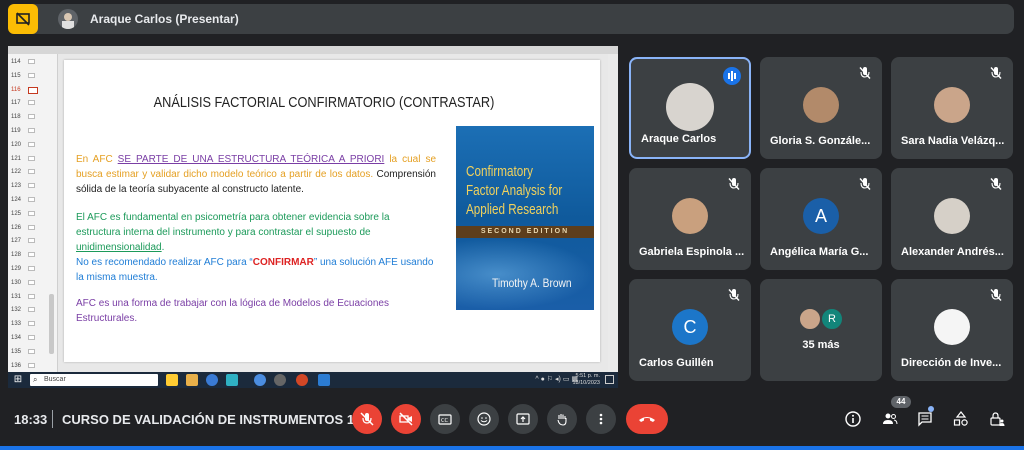  I want to click on chrome-icon, so click(172, 380).